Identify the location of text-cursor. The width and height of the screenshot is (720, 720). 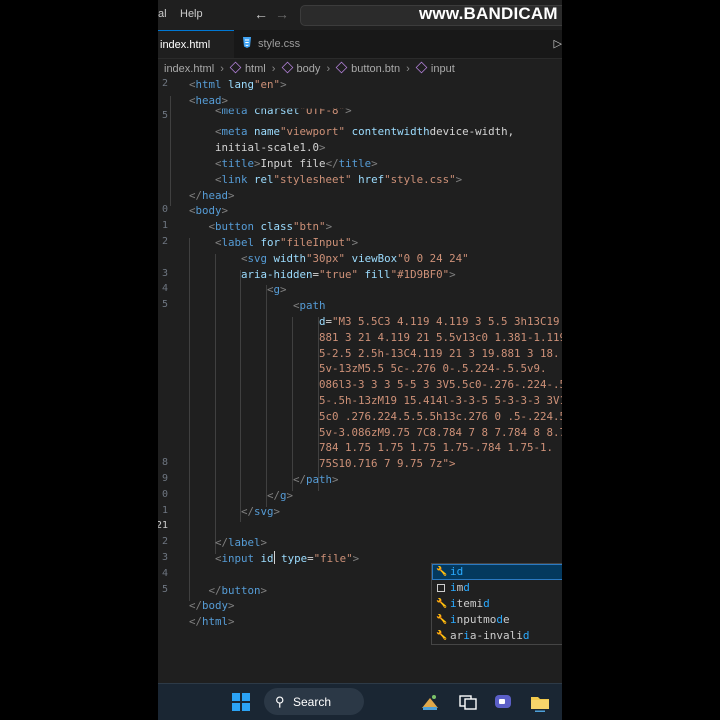
(274, 557).